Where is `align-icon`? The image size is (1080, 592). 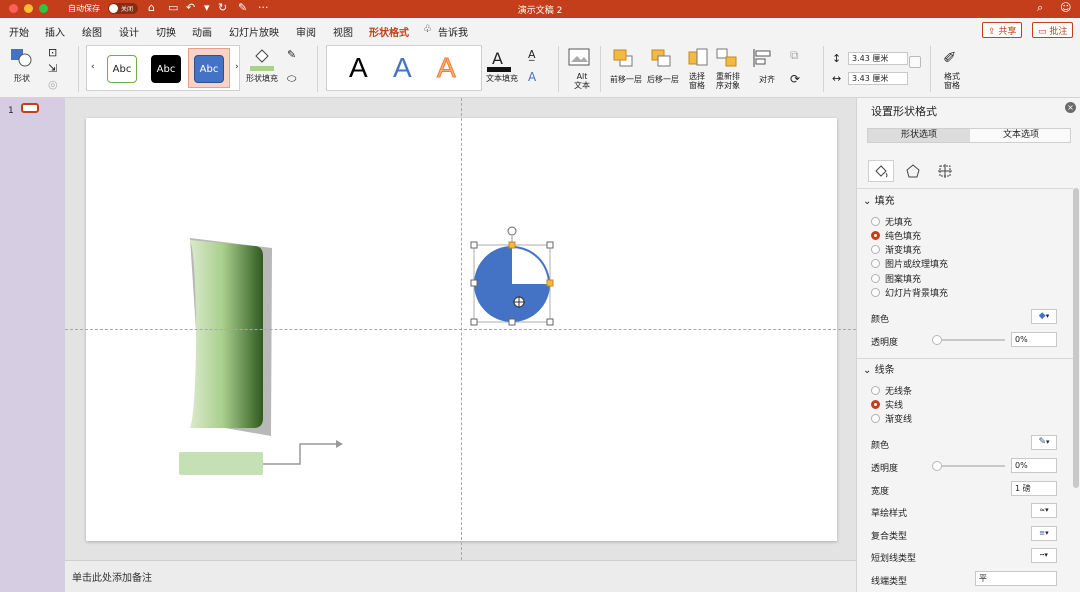 align-icon is located at coordinates (763, 59).